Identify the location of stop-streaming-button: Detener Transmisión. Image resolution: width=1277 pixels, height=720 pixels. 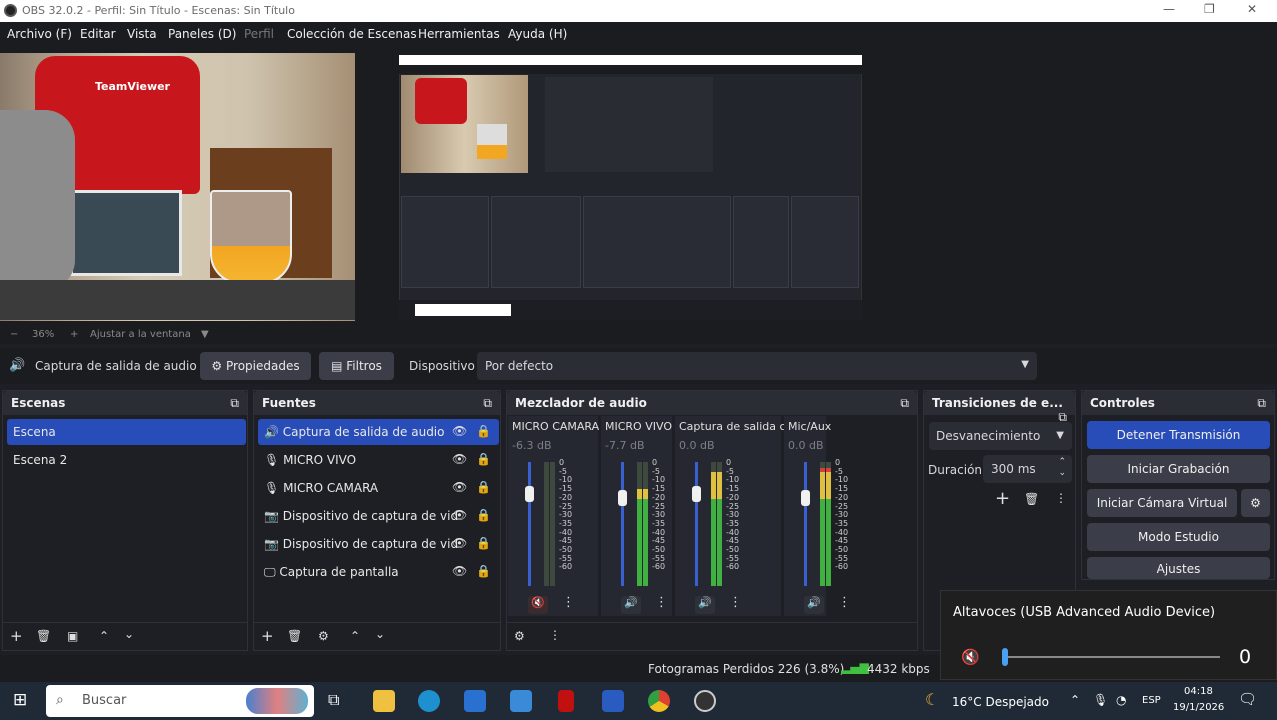
(1178, 435).